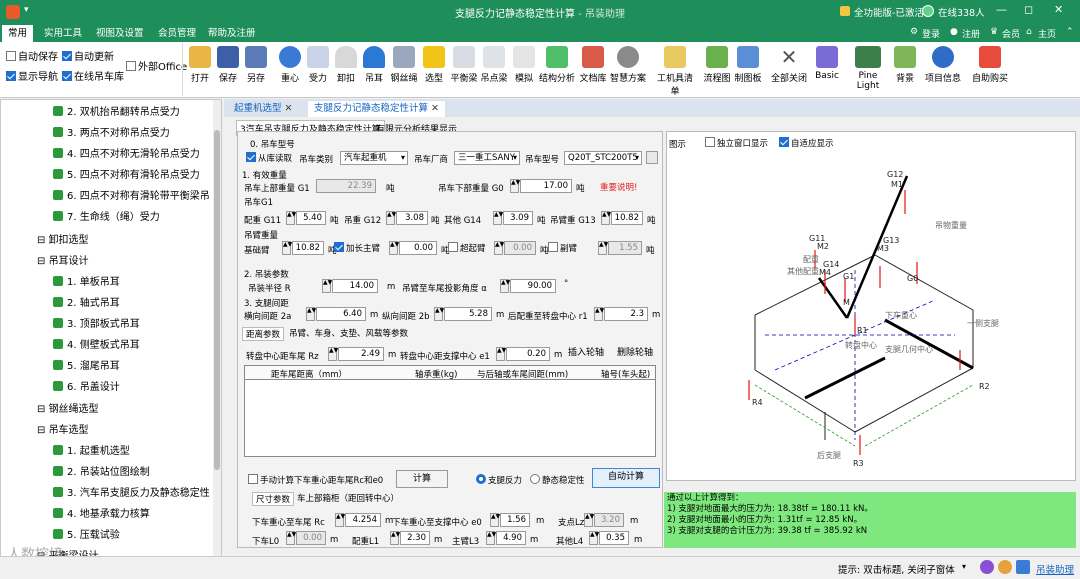  What do you see at coordinates (93, 75) in the screenshot?
I see `online-lib-option: 在线吊车库` at bounding box center [93, 75].